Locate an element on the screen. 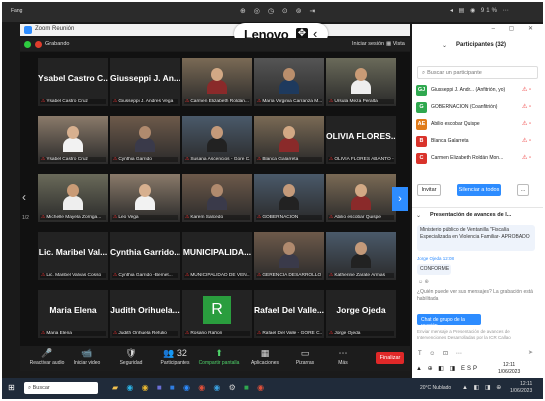 The image size is (545, 401). settings-icon: ⚙ is located at coordinates (234, 387).